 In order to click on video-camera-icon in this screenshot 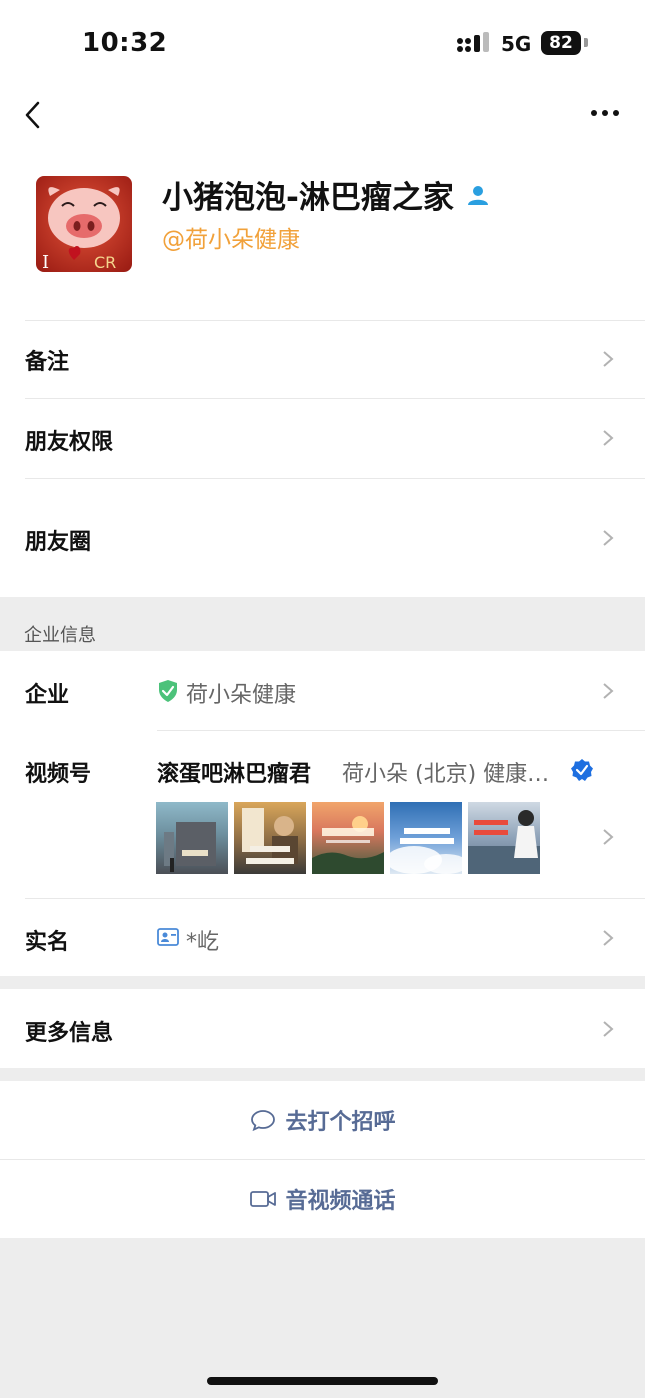, I will do `click(263, 1199)`.